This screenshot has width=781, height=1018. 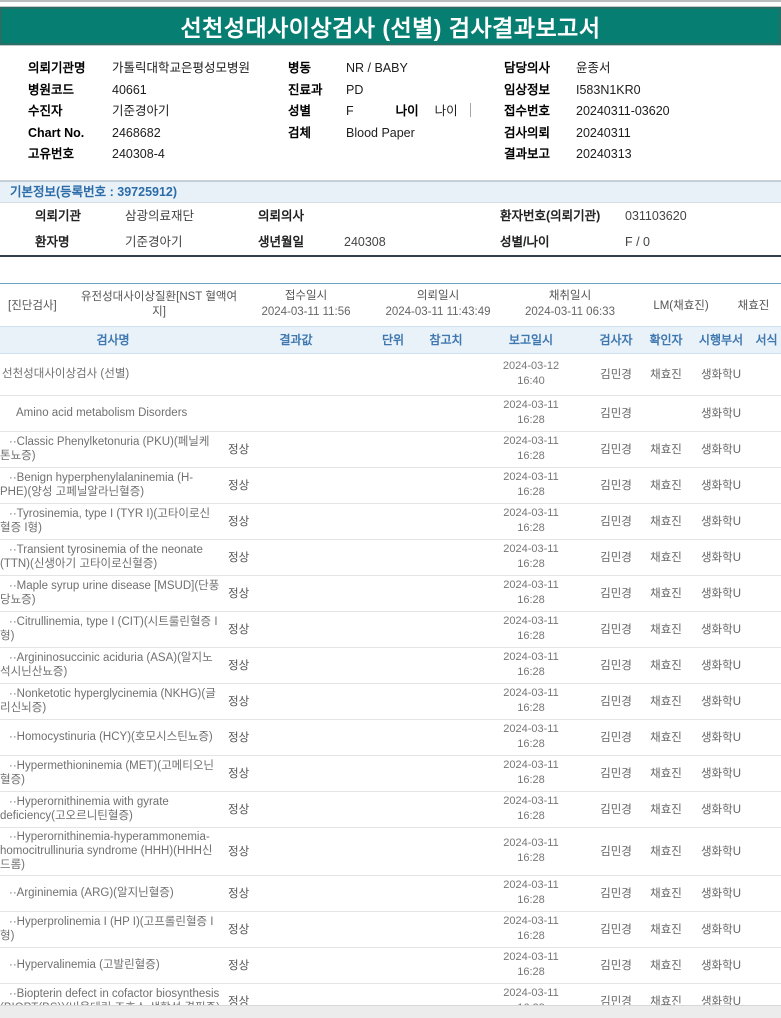 What do you see at coordinates (570, 304) in the screenshot?
I see `datetime-field: 채취일시 2024-03-11 06:33` at bounding box center [570, 304].